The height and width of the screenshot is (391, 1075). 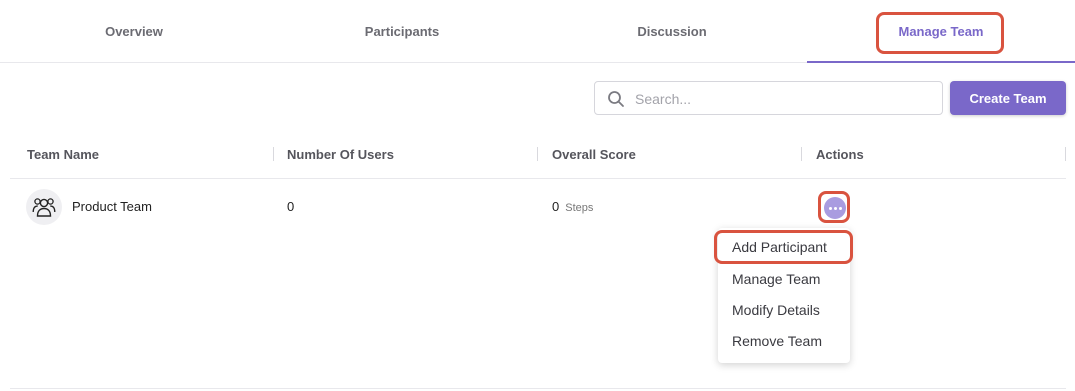 What do you see at coordinates (538, 388) in the screenshot?
I see `table-bottom-divider` at bounding box center [538, 388].